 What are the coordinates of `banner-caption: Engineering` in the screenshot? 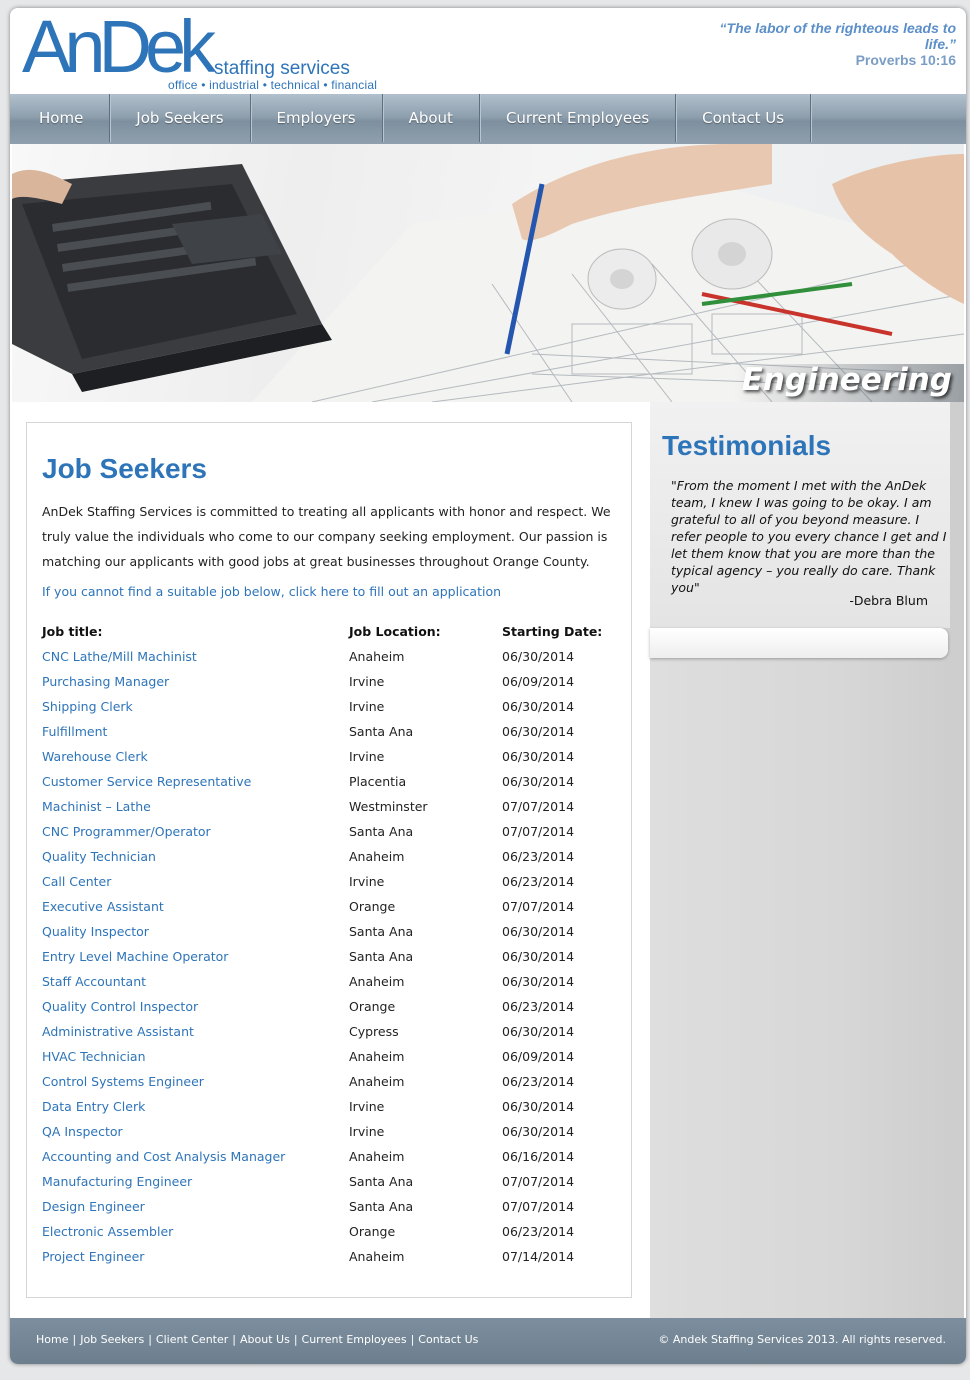 It's located at (846, 380).